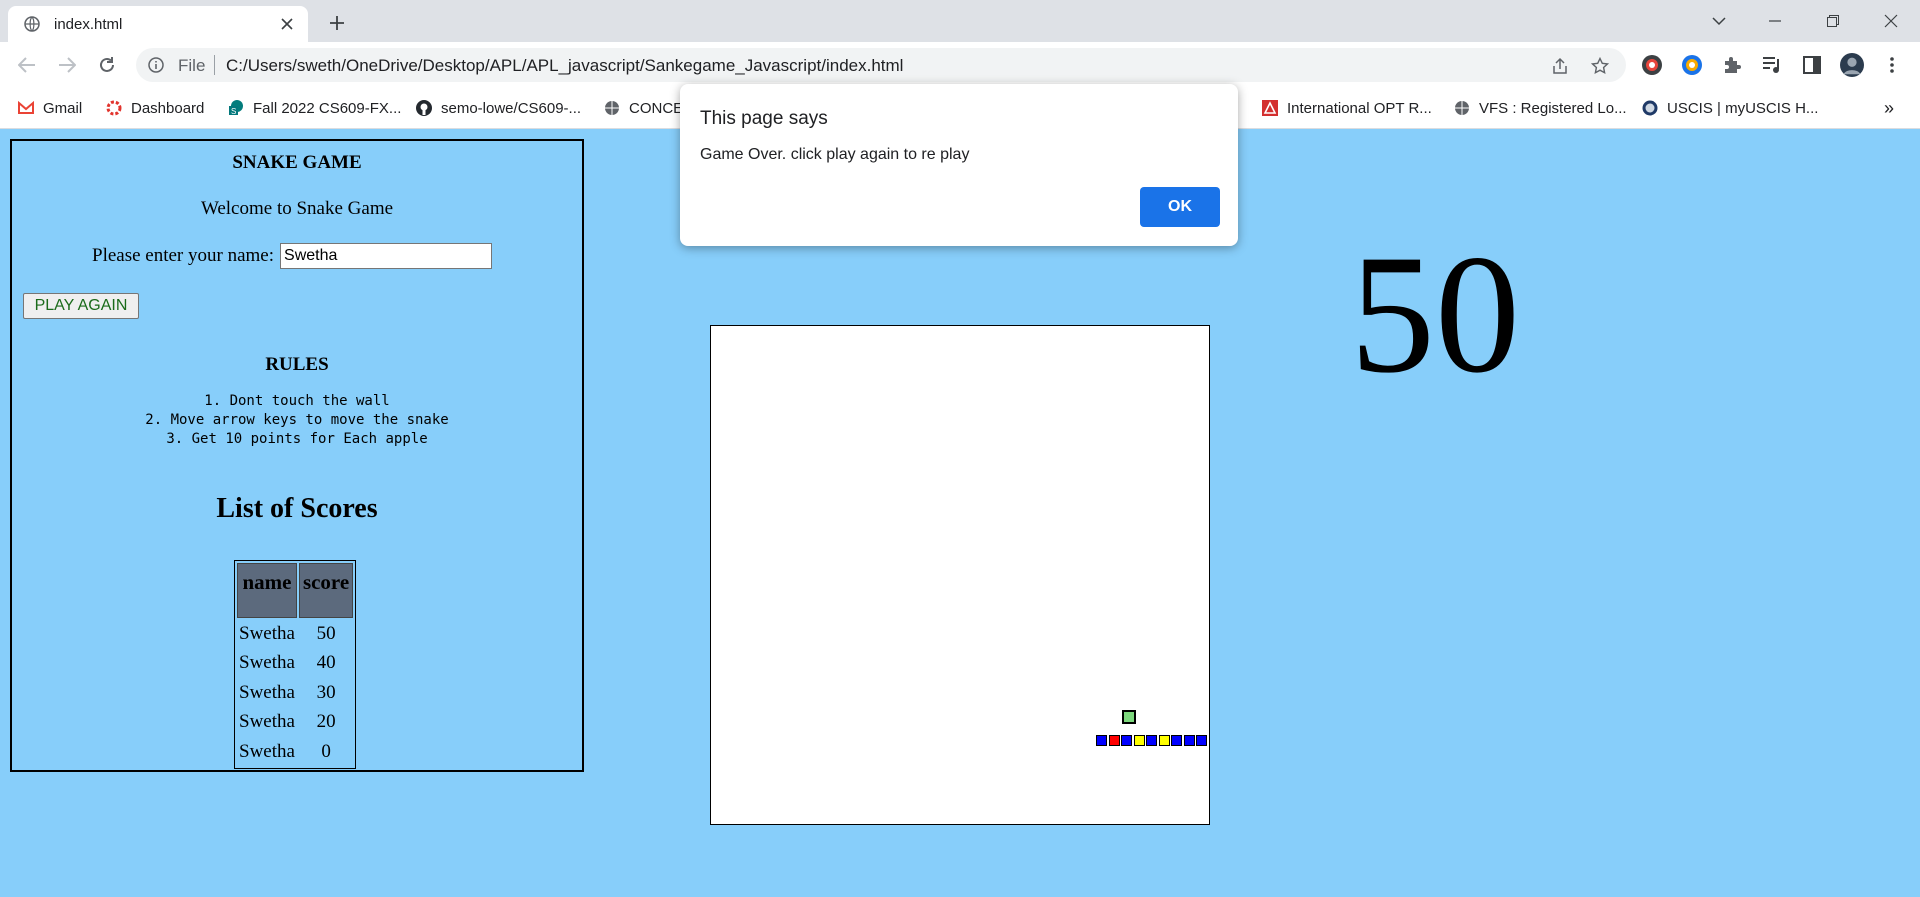 Image resolution: width=1920 pixels, height=897 pixels. I want to click on table-row: Swetha 40, so click(295, 664).